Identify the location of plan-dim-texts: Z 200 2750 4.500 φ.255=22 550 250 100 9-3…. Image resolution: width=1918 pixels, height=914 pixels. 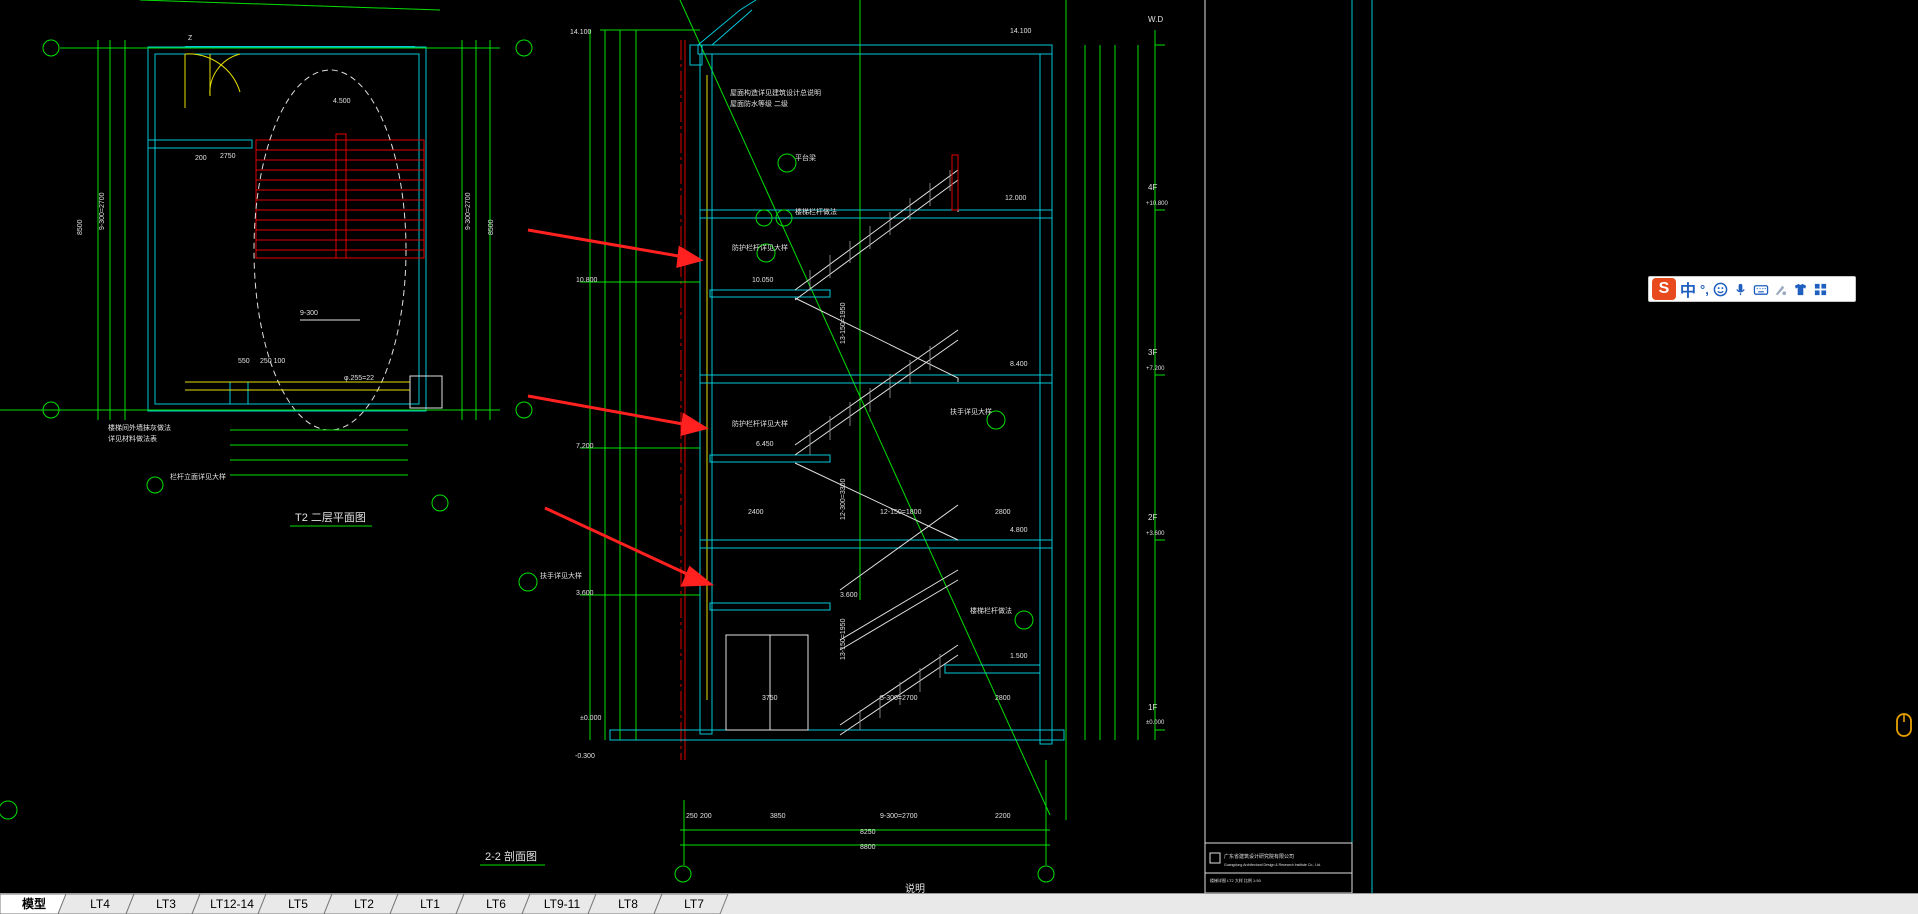
(286, 208).